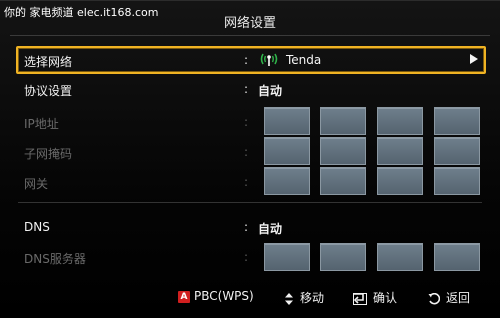 The height and width of the screenshot is (318, 500). What do you see at coordinates (81, 12) in the screenshot?
I see `site-watermark: 你的 家电频道 elec.it168.com` at bounding box center [81, 12].